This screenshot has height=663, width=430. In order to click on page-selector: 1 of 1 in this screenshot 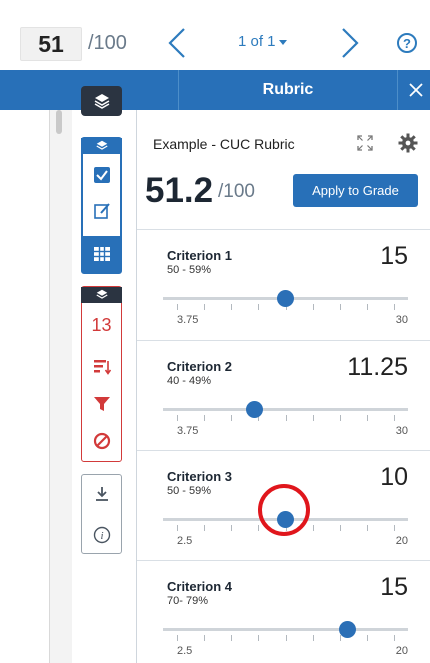, I will do `click(262, 41)`.